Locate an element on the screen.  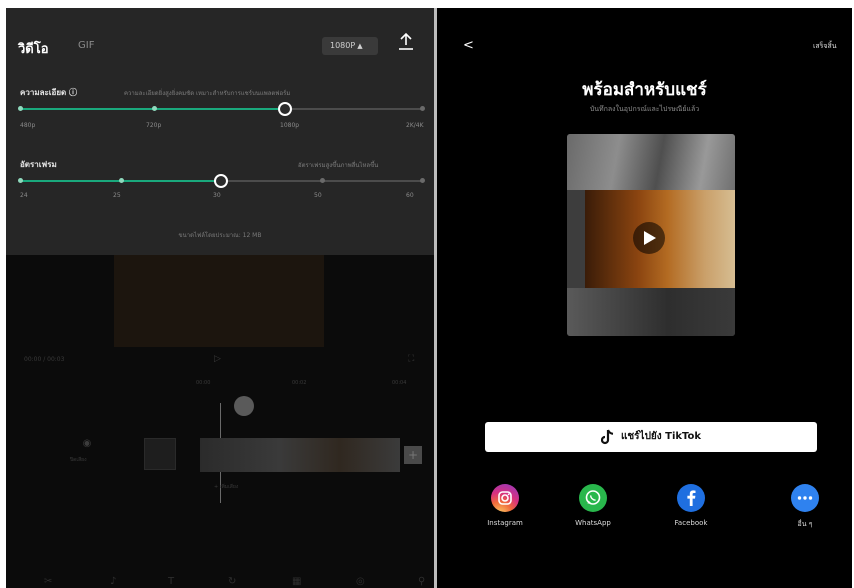
resolution-label: ความละเอียด ⓘ is located at coordinates (49, 92).